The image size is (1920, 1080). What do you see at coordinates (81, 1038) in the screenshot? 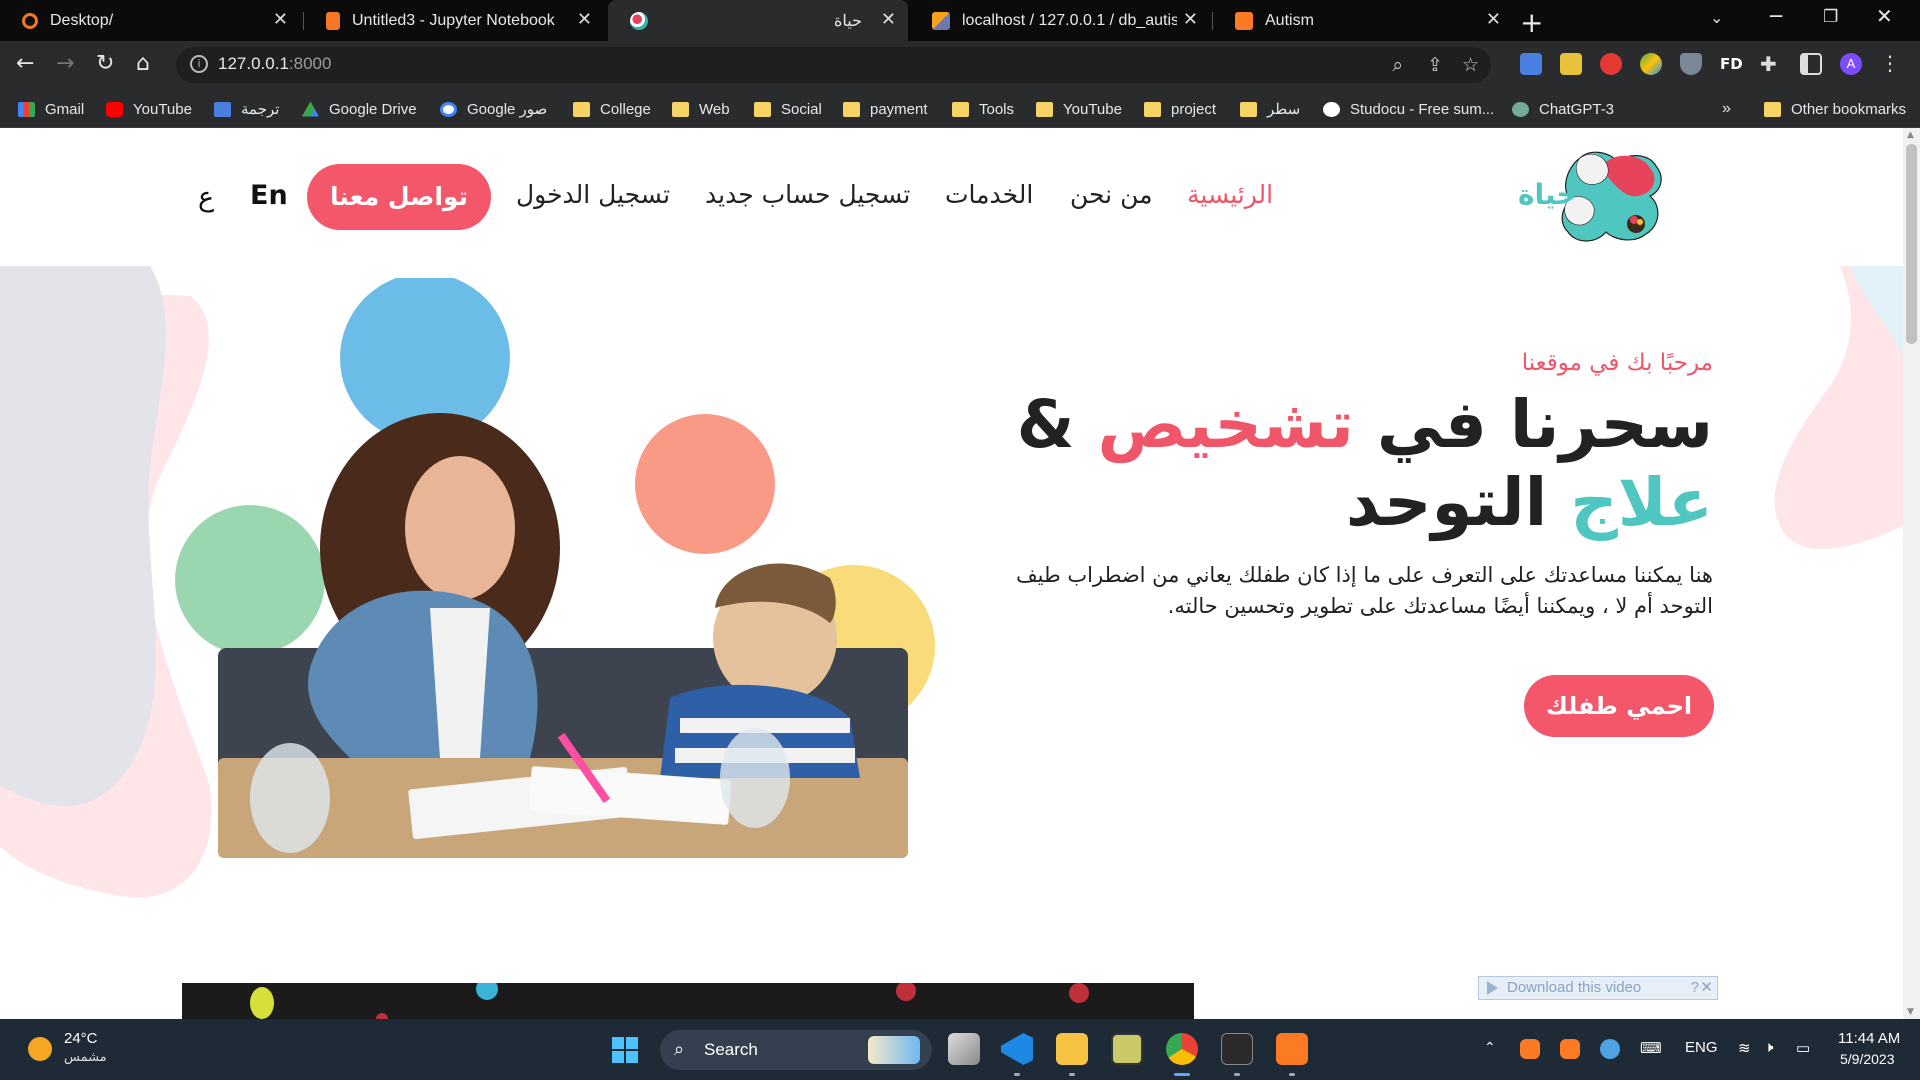
I see `weather-temperature: 24°C` at bounding box center [81, 1038].